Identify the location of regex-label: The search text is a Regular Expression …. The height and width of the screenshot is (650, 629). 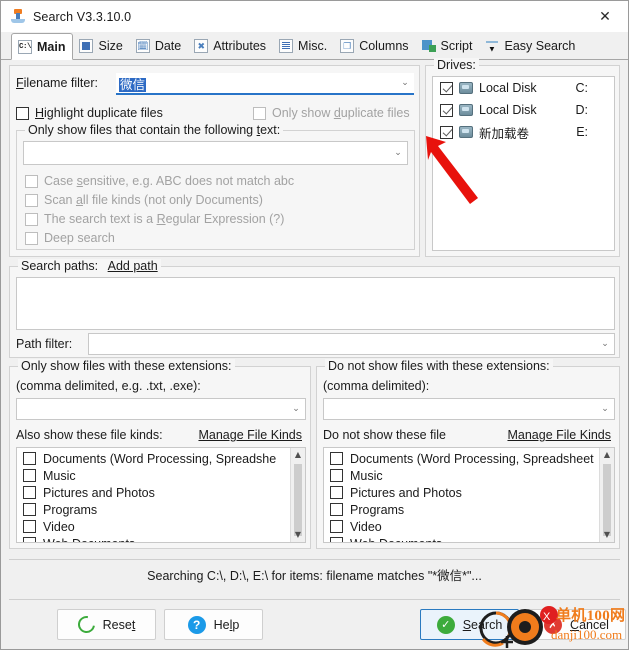
(164, 219).